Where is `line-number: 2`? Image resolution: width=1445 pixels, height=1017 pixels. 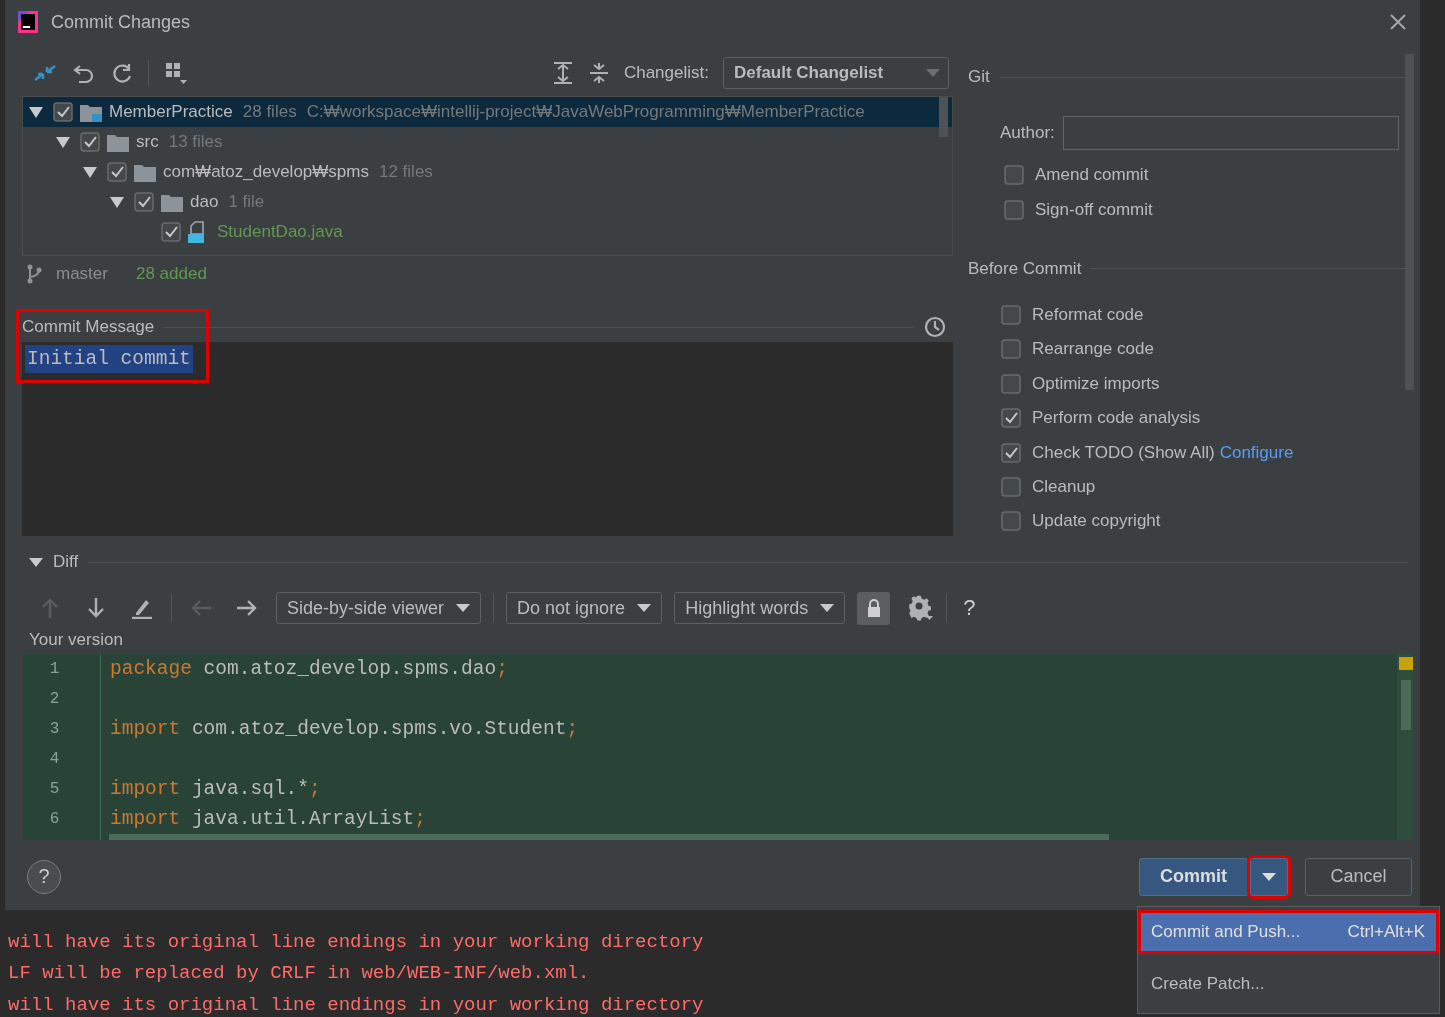 line-number: 2 is located at coordinates (54, 699).